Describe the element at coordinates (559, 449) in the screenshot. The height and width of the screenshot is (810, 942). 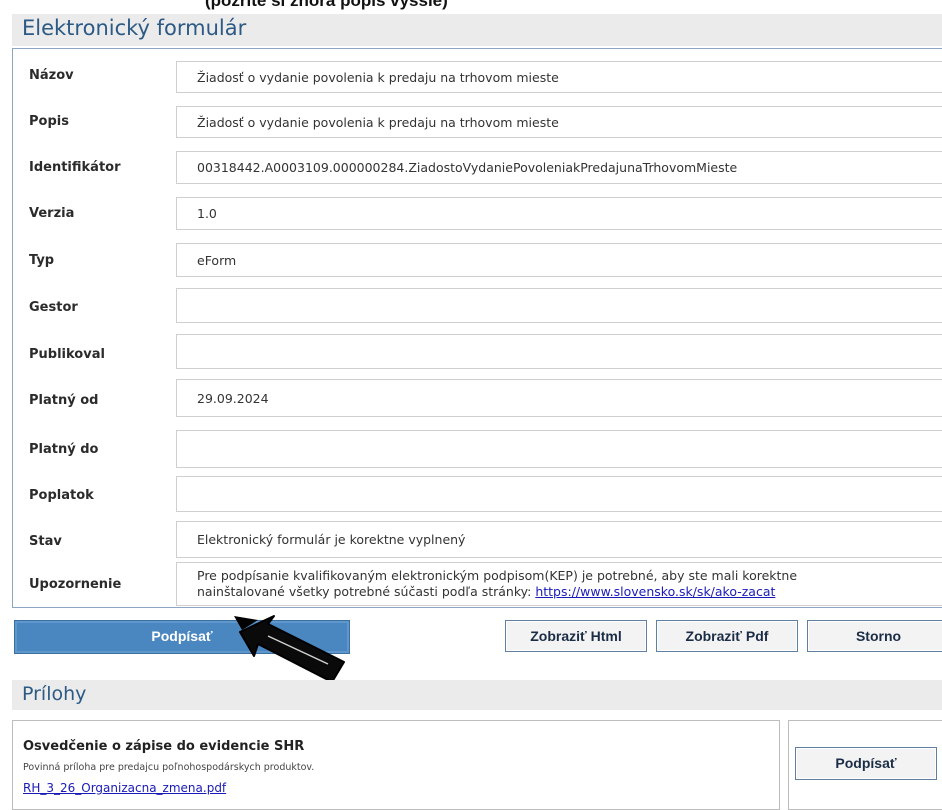
I see `valid-to-value` at that location.